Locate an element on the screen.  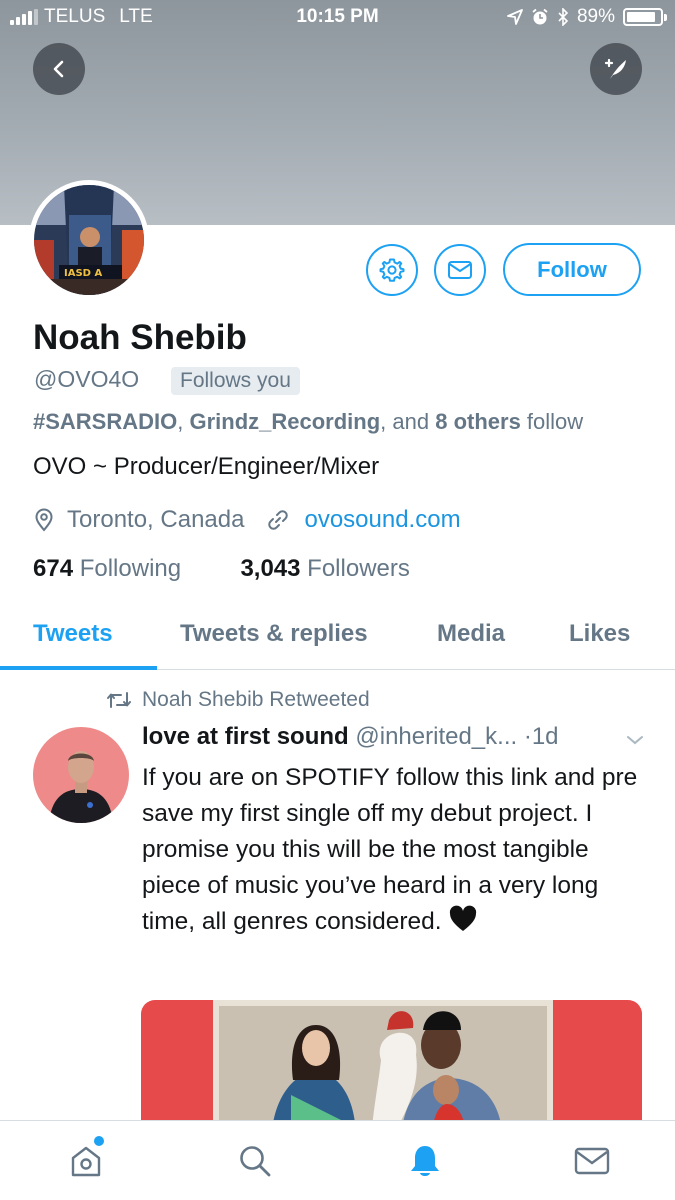
retweeted-by-label: Noah Shebib Retweeted is located at coordinates (256, 699).